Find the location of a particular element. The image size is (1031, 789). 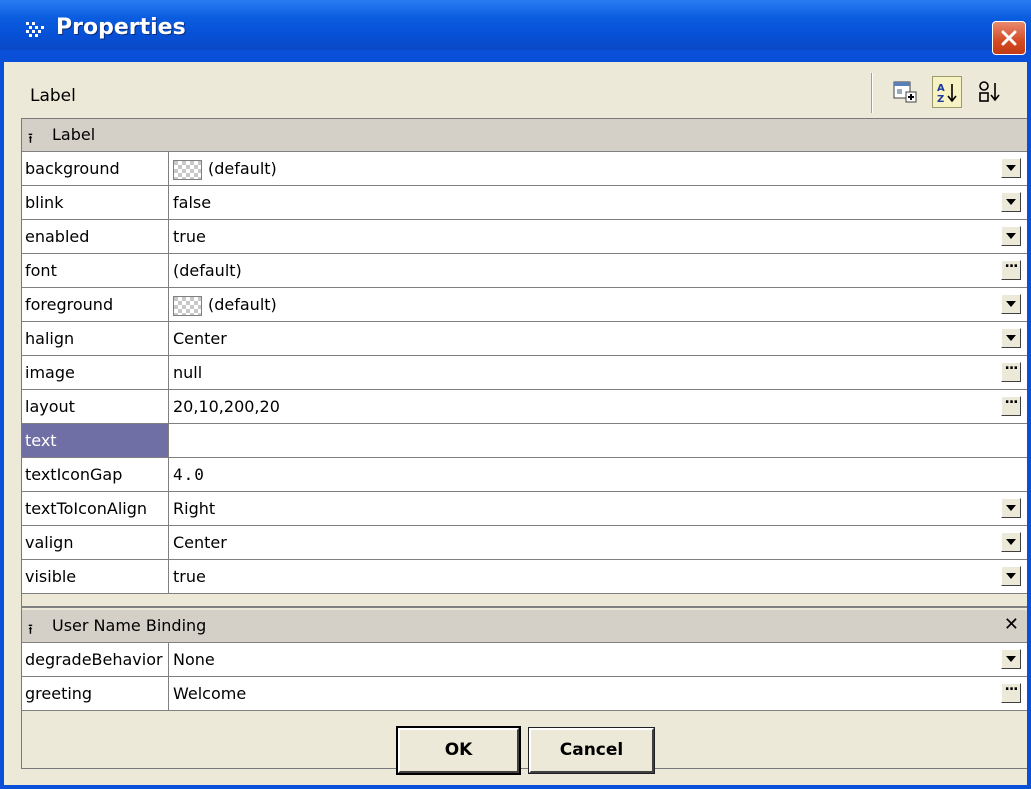

property-row-blink: blink false is located at coordinates (525, 203).